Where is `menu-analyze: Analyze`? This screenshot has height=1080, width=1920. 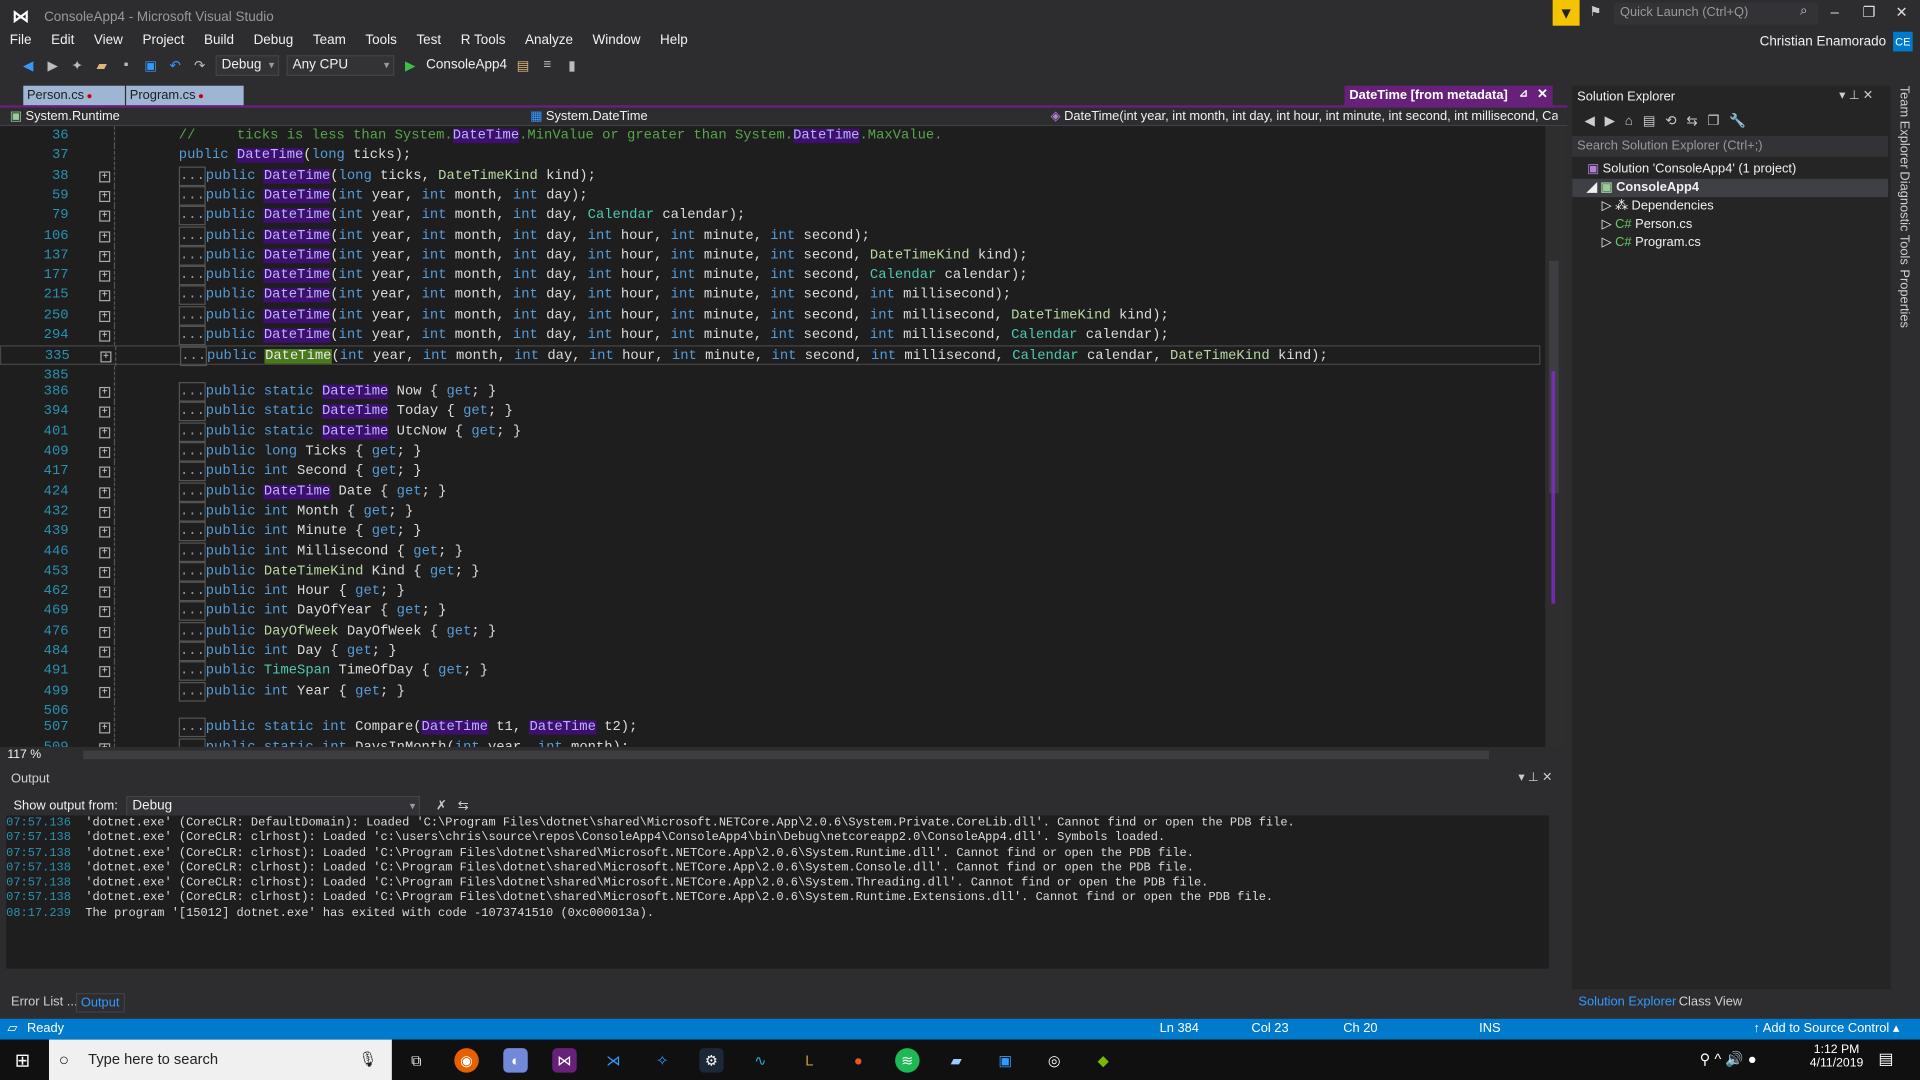 menu-analyze: Analyze is located at coordinates (549, 40).